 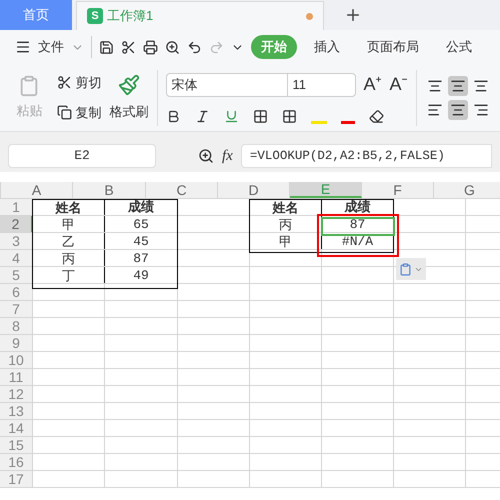 What do you see at coordinates (458, 86) in the screenshot?
I see `align-middle-icon` at bounding box center [458, 86].